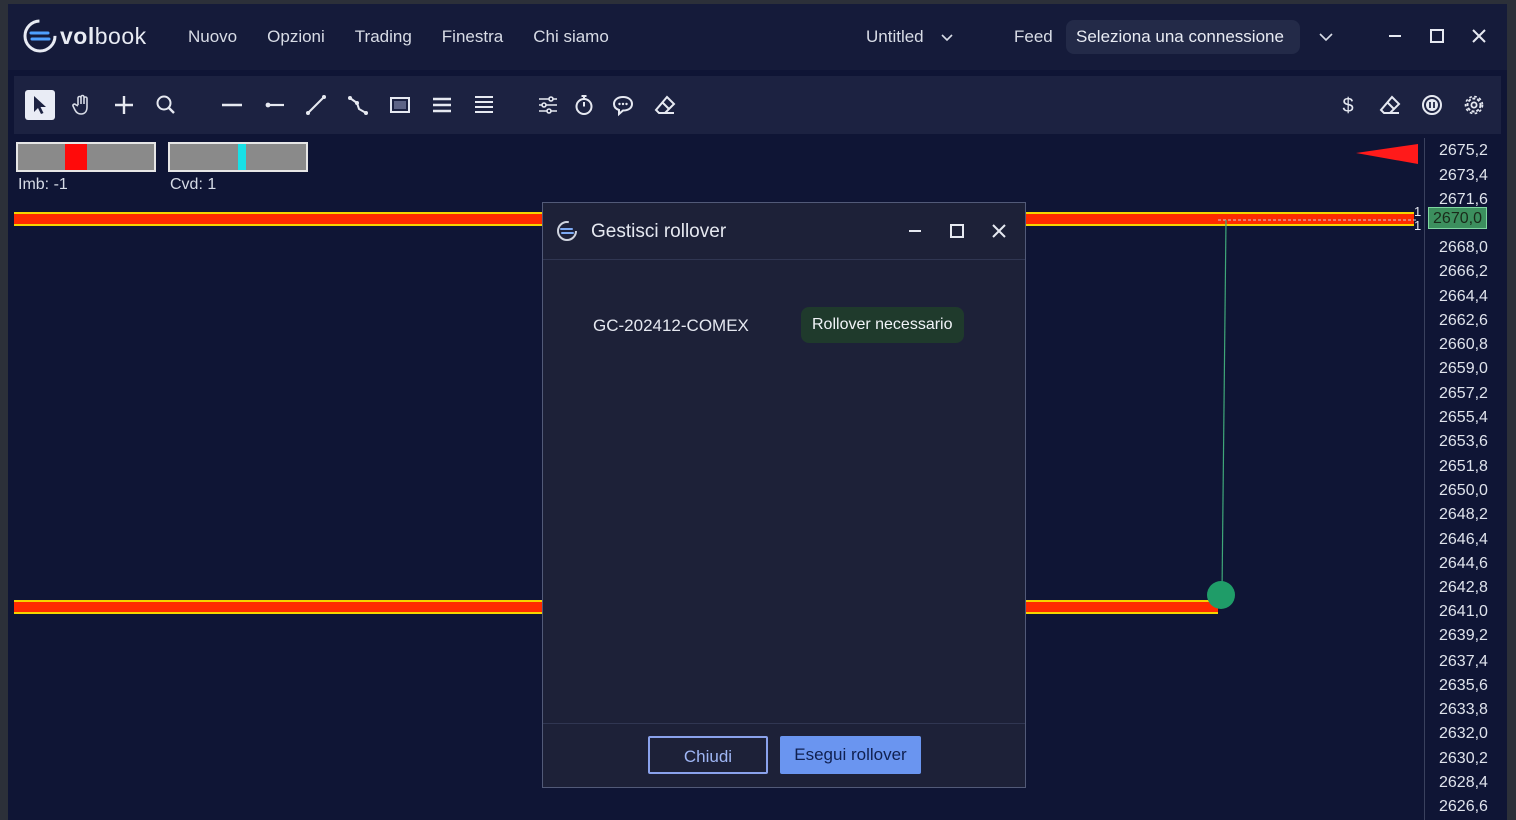  What do you see at coordinates (1474, 105) in the screenshot?
I see `settings-icon` at bounding box center [1474, 105].